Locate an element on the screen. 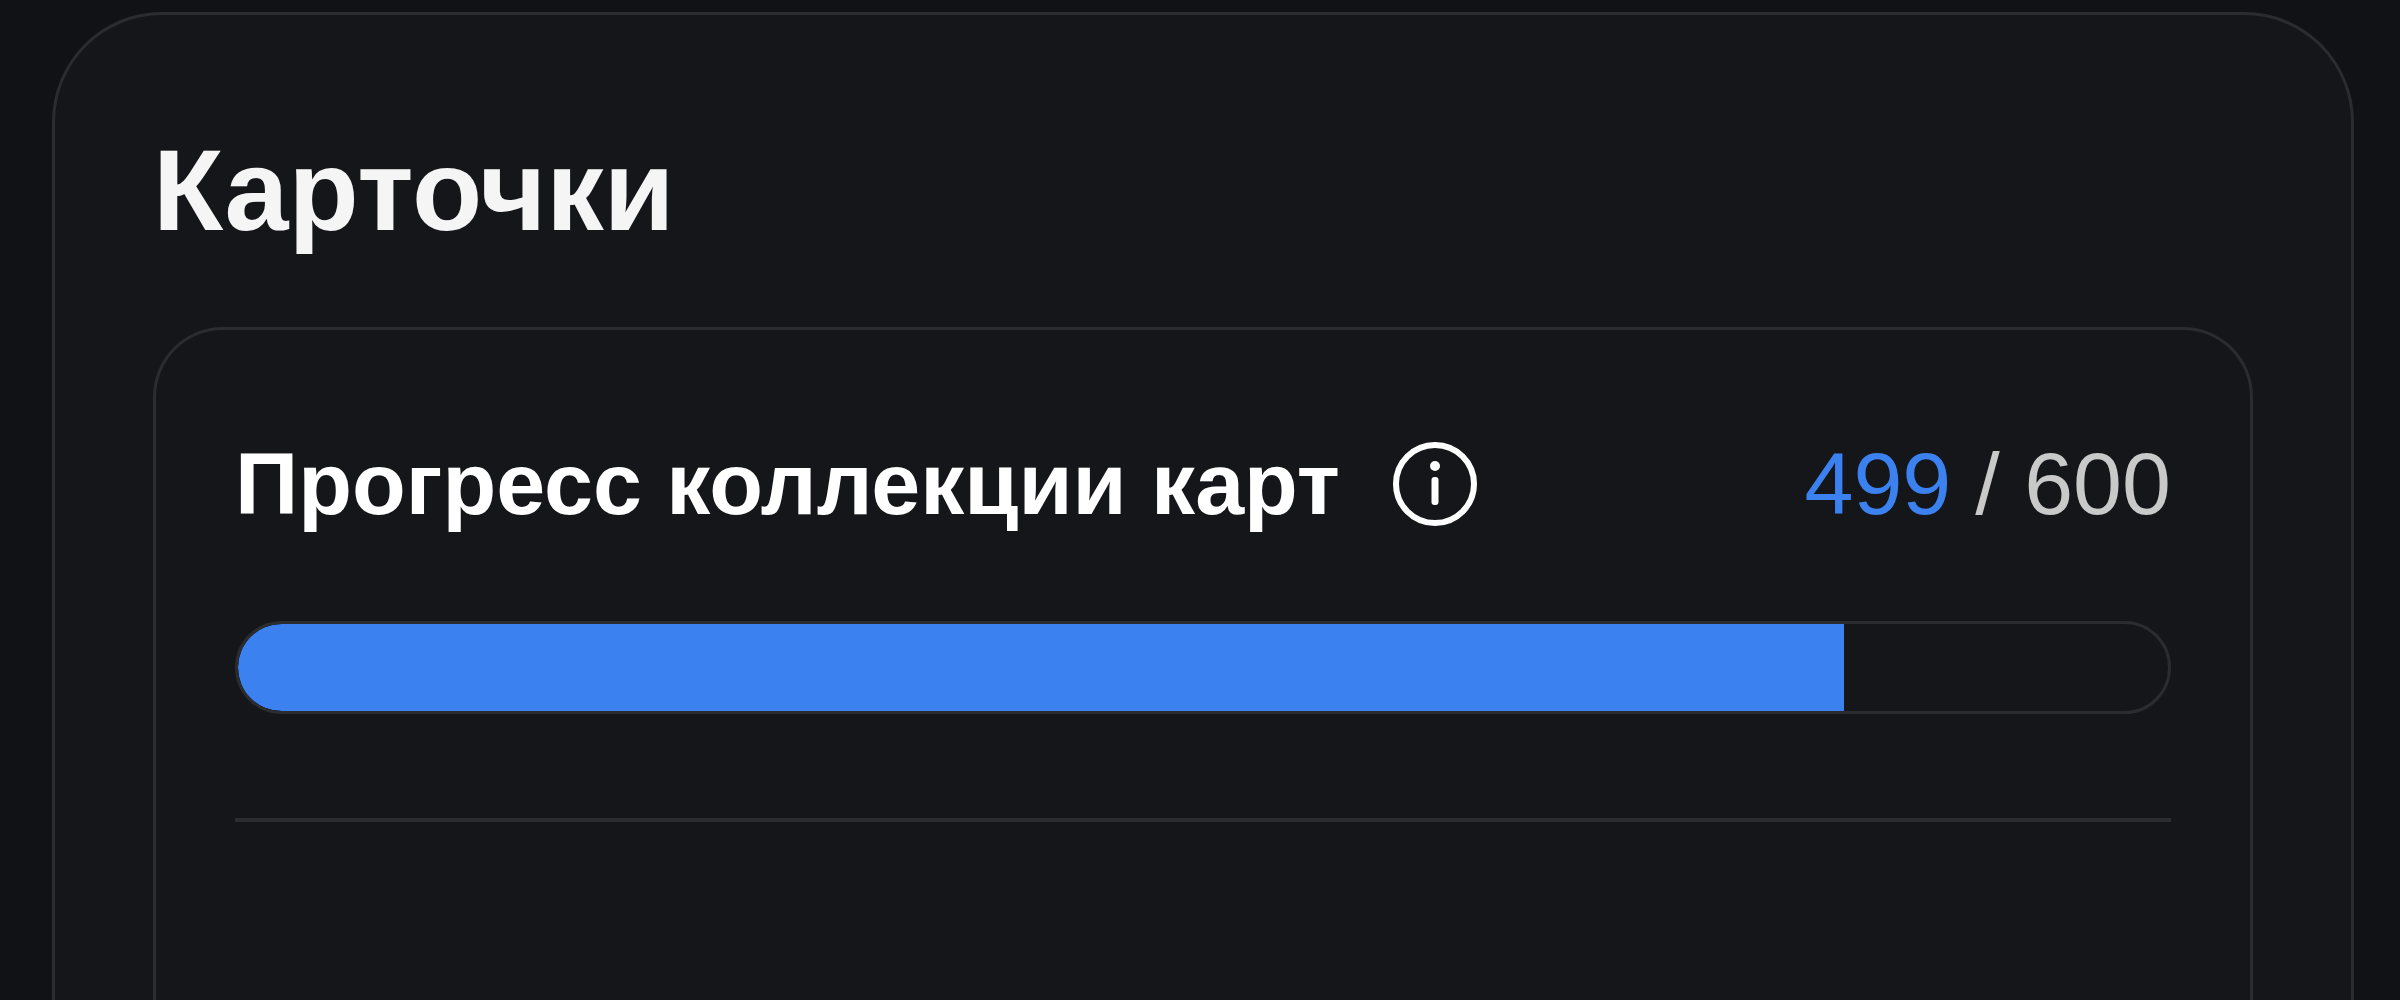  collected-count: 499 is located at coordinates (1878, 484).